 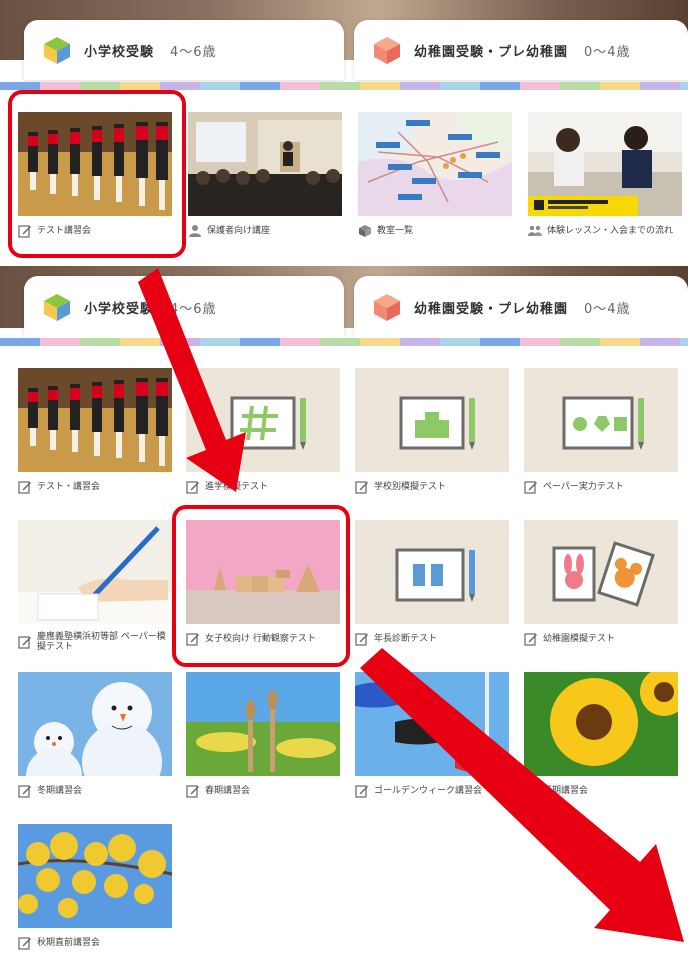 What do you see at coordinates (192, 380) in the screenshot?
I see `red-arrow-down` at bounding box center [192, 380].